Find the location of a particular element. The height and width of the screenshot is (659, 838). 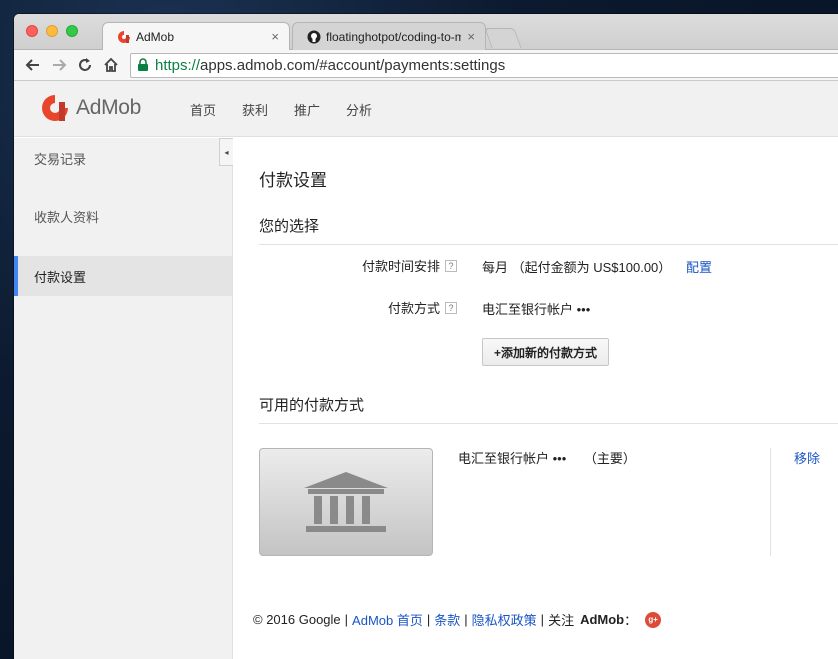

remove-link: 移除 is located at coordinates (807, 457).